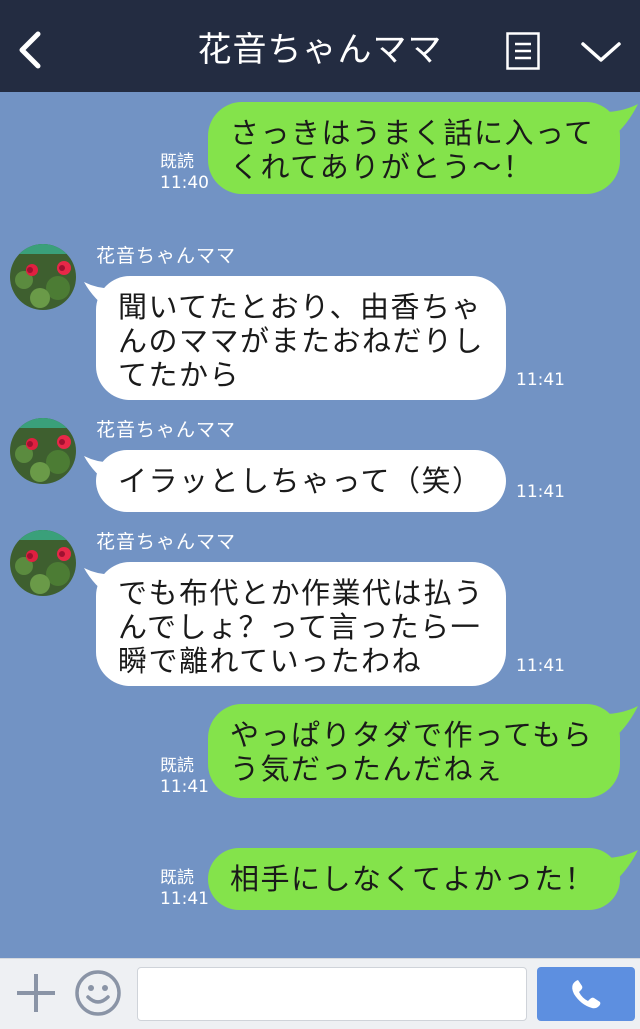 This screenshot has width=640, height=1029. What do you see at coordinates (184, 183) in the screenshot?
I see `message-time: 11:40` at bounding box center [184, 183].